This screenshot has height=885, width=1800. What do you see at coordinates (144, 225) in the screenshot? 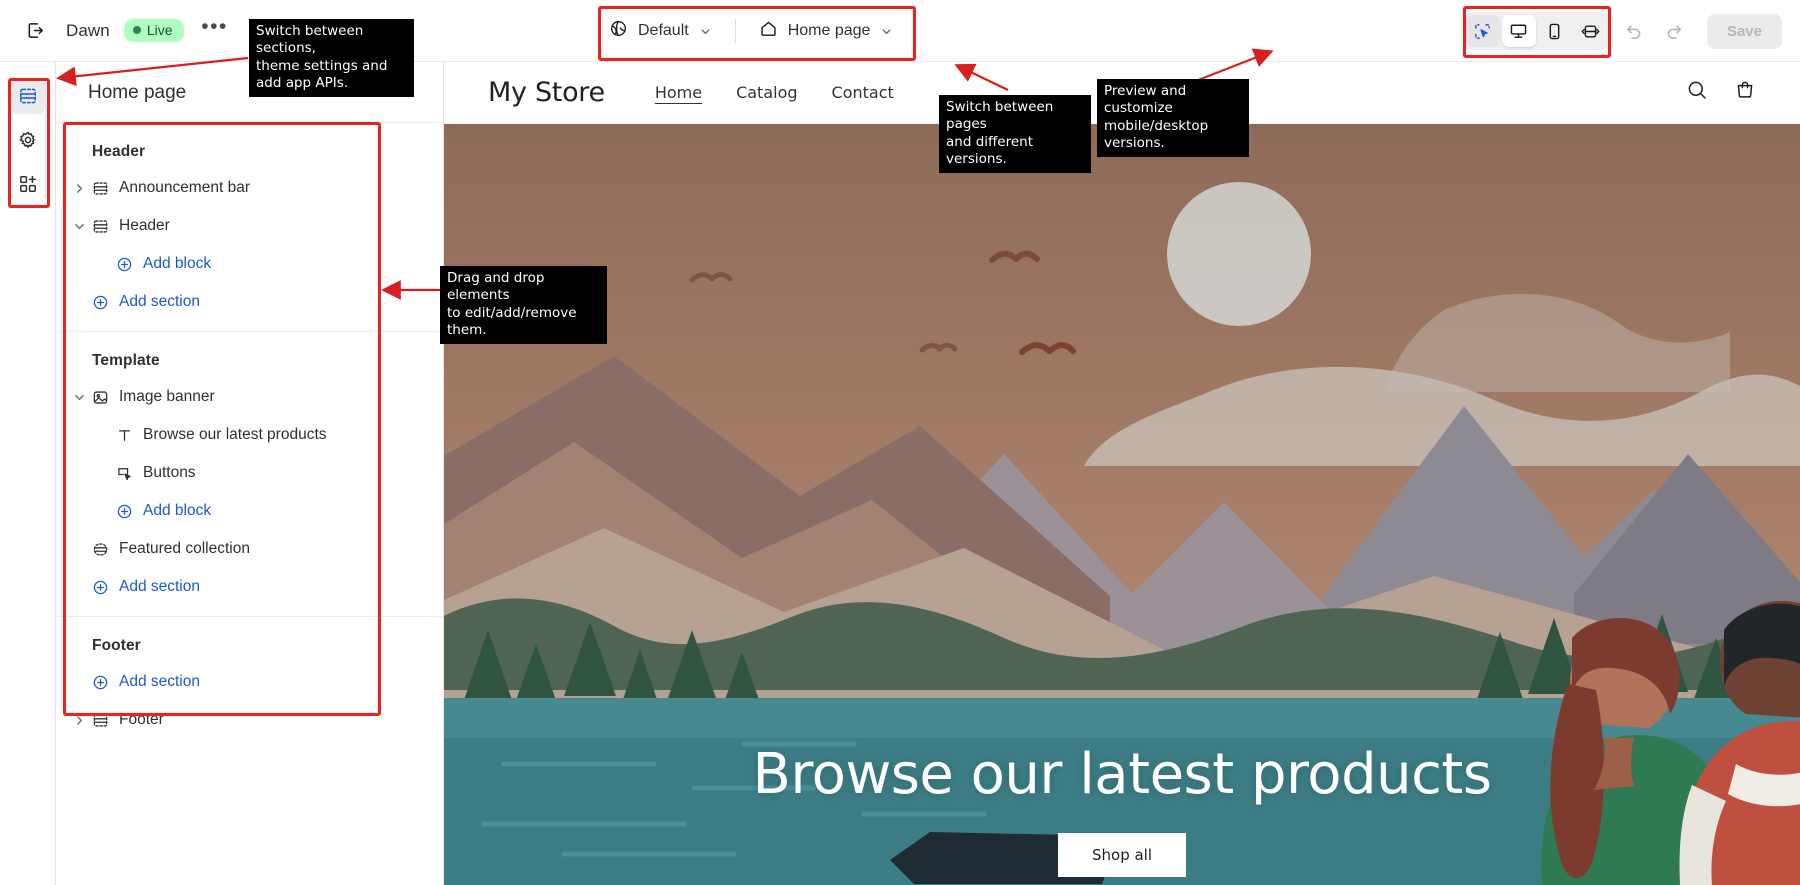
I see `sidebar-item-label: Header` at bounding box center [144, 225].